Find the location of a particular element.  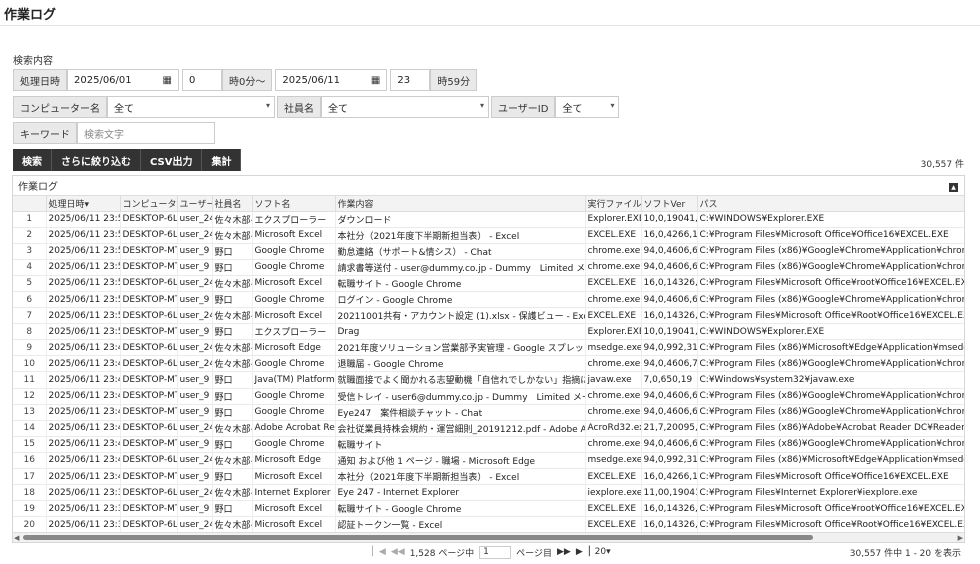

from-hour-input: 0 is located at coordinates (202, 80).